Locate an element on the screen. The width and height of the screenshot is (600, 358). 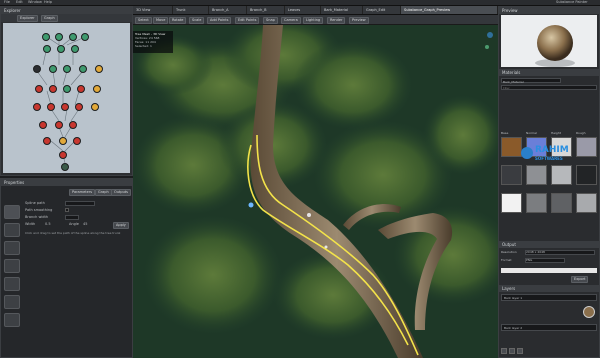
format-field: PNG is located at coordinates (545, 260).